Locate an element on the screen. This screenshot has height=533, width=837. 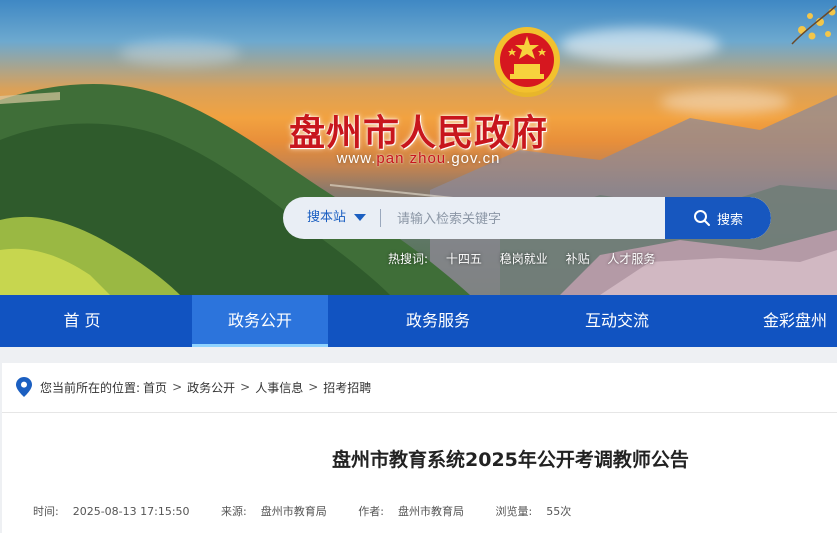
url-mid: pan zhou is located at coordinates (411, 158).